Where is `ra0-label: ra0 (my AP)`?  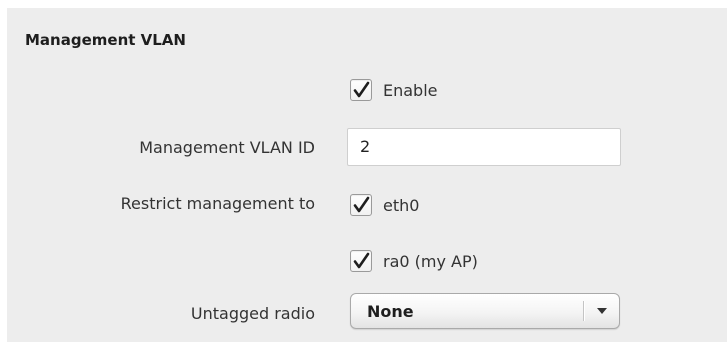
ra0-label: ra0 (my AP) is located at coordinates (430, 261).